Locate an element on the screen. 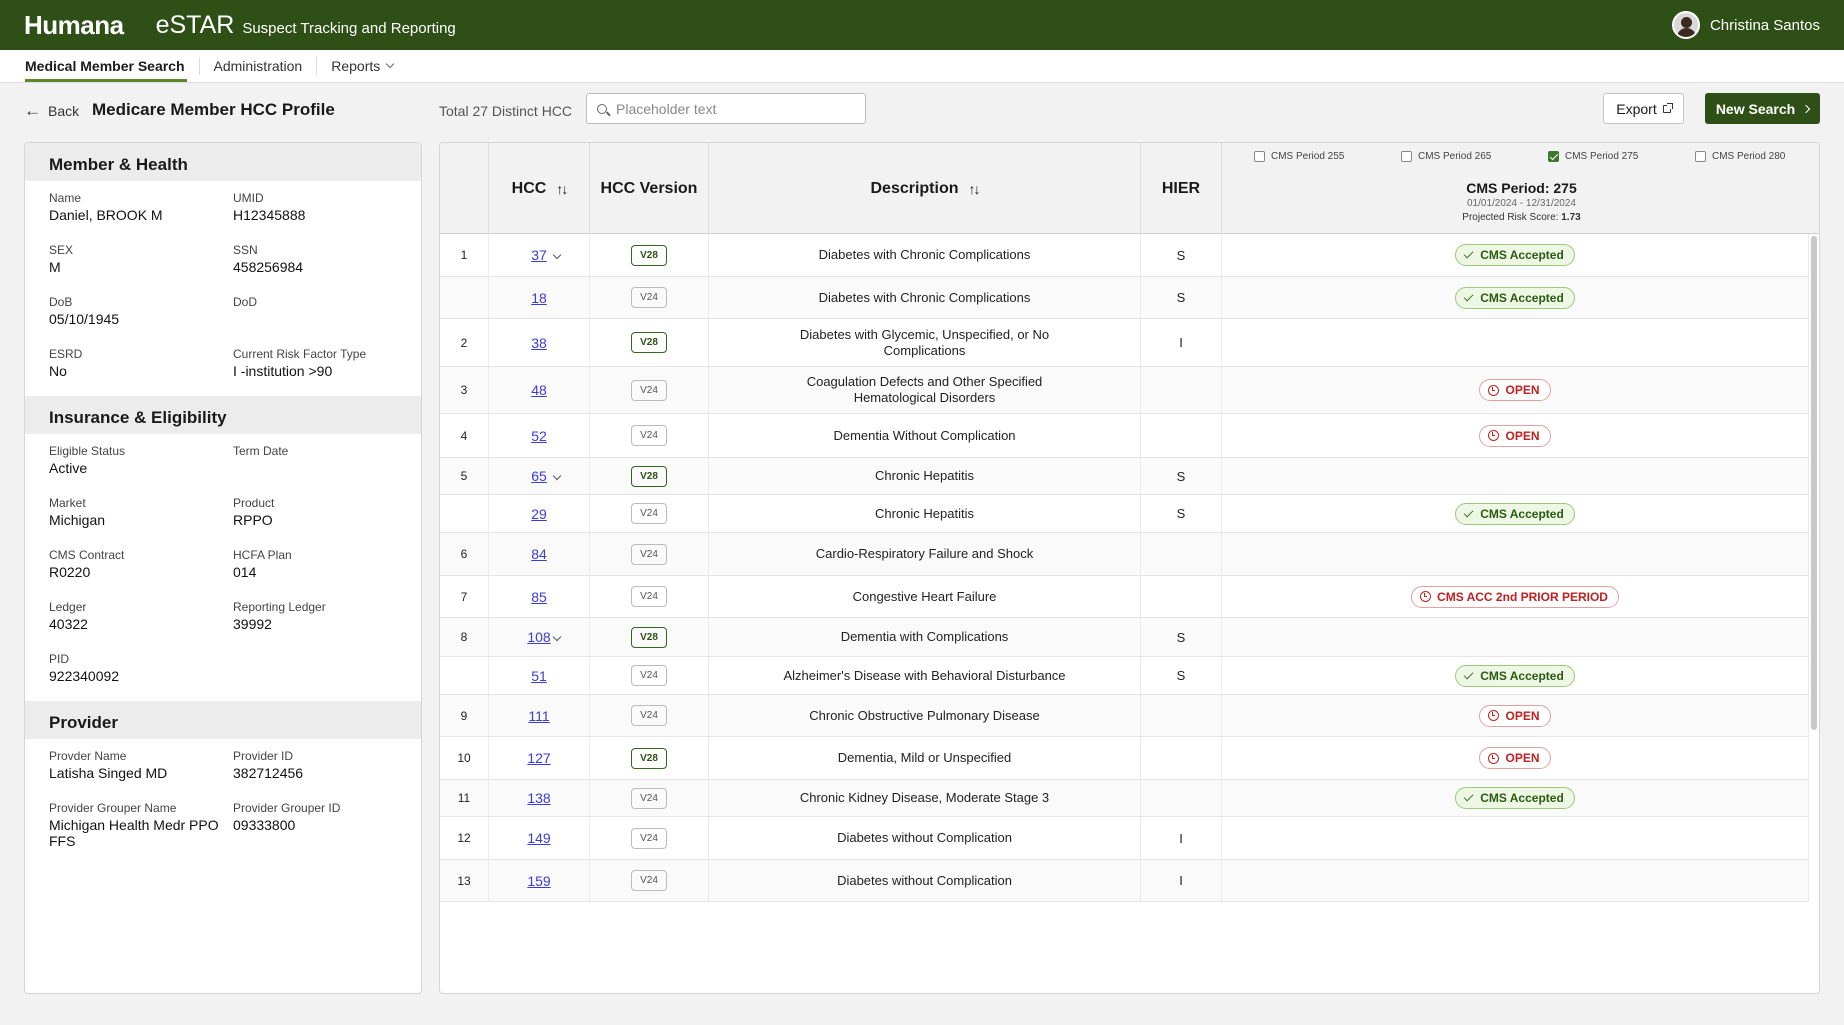 This screenshot has width=1844, height=1025. field-value: 922340092 is located at coordinates (84, 676).